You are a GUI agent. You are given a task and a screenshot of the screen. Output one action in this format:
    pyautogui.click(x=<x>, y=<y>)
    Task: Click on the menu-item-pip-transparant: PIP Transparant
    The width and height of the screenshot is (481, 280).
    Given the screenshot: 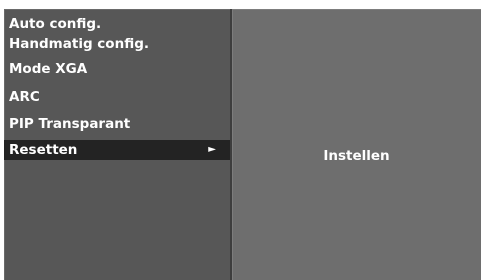 What is the action you would take?
    pyautogui.click(x=117, y=124)
    